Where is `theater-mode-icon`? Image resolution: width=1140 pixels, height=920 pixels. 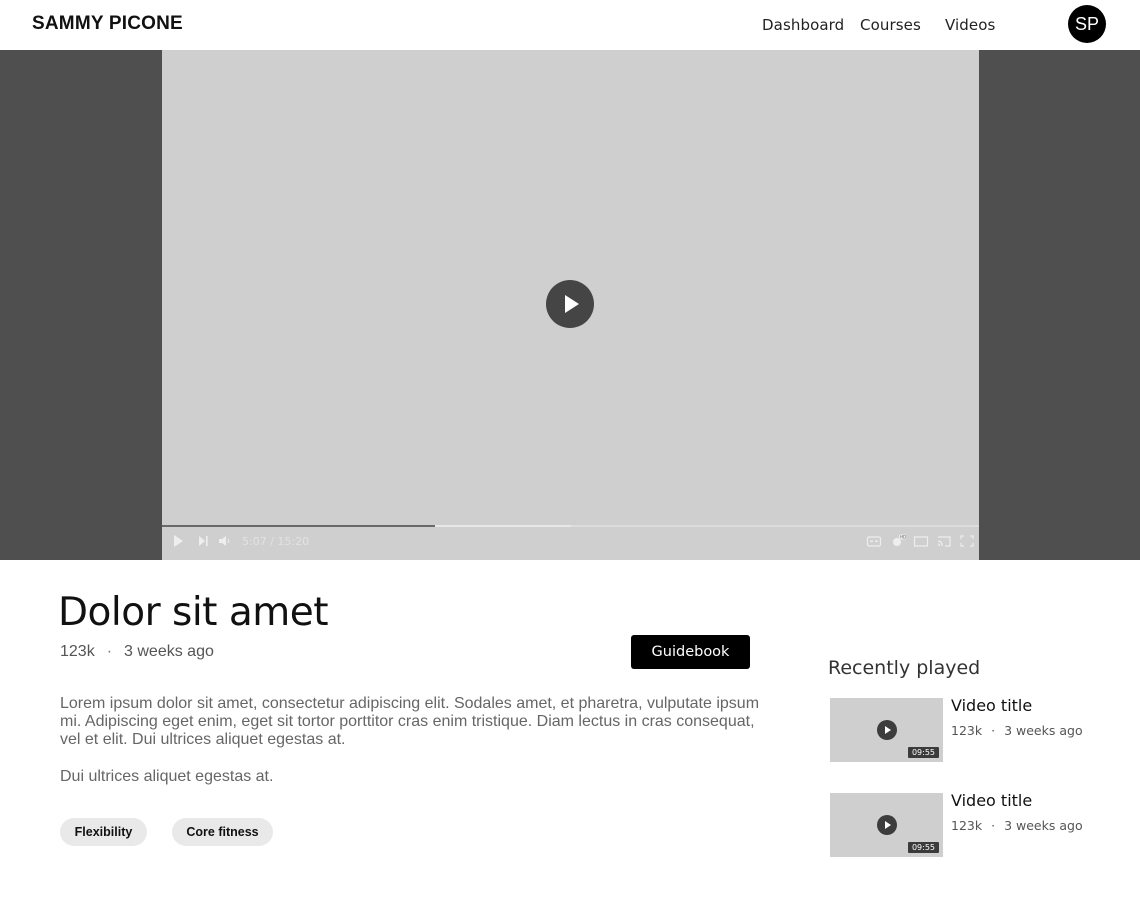 theater-mode-icon is located at coordinates (921, 541).